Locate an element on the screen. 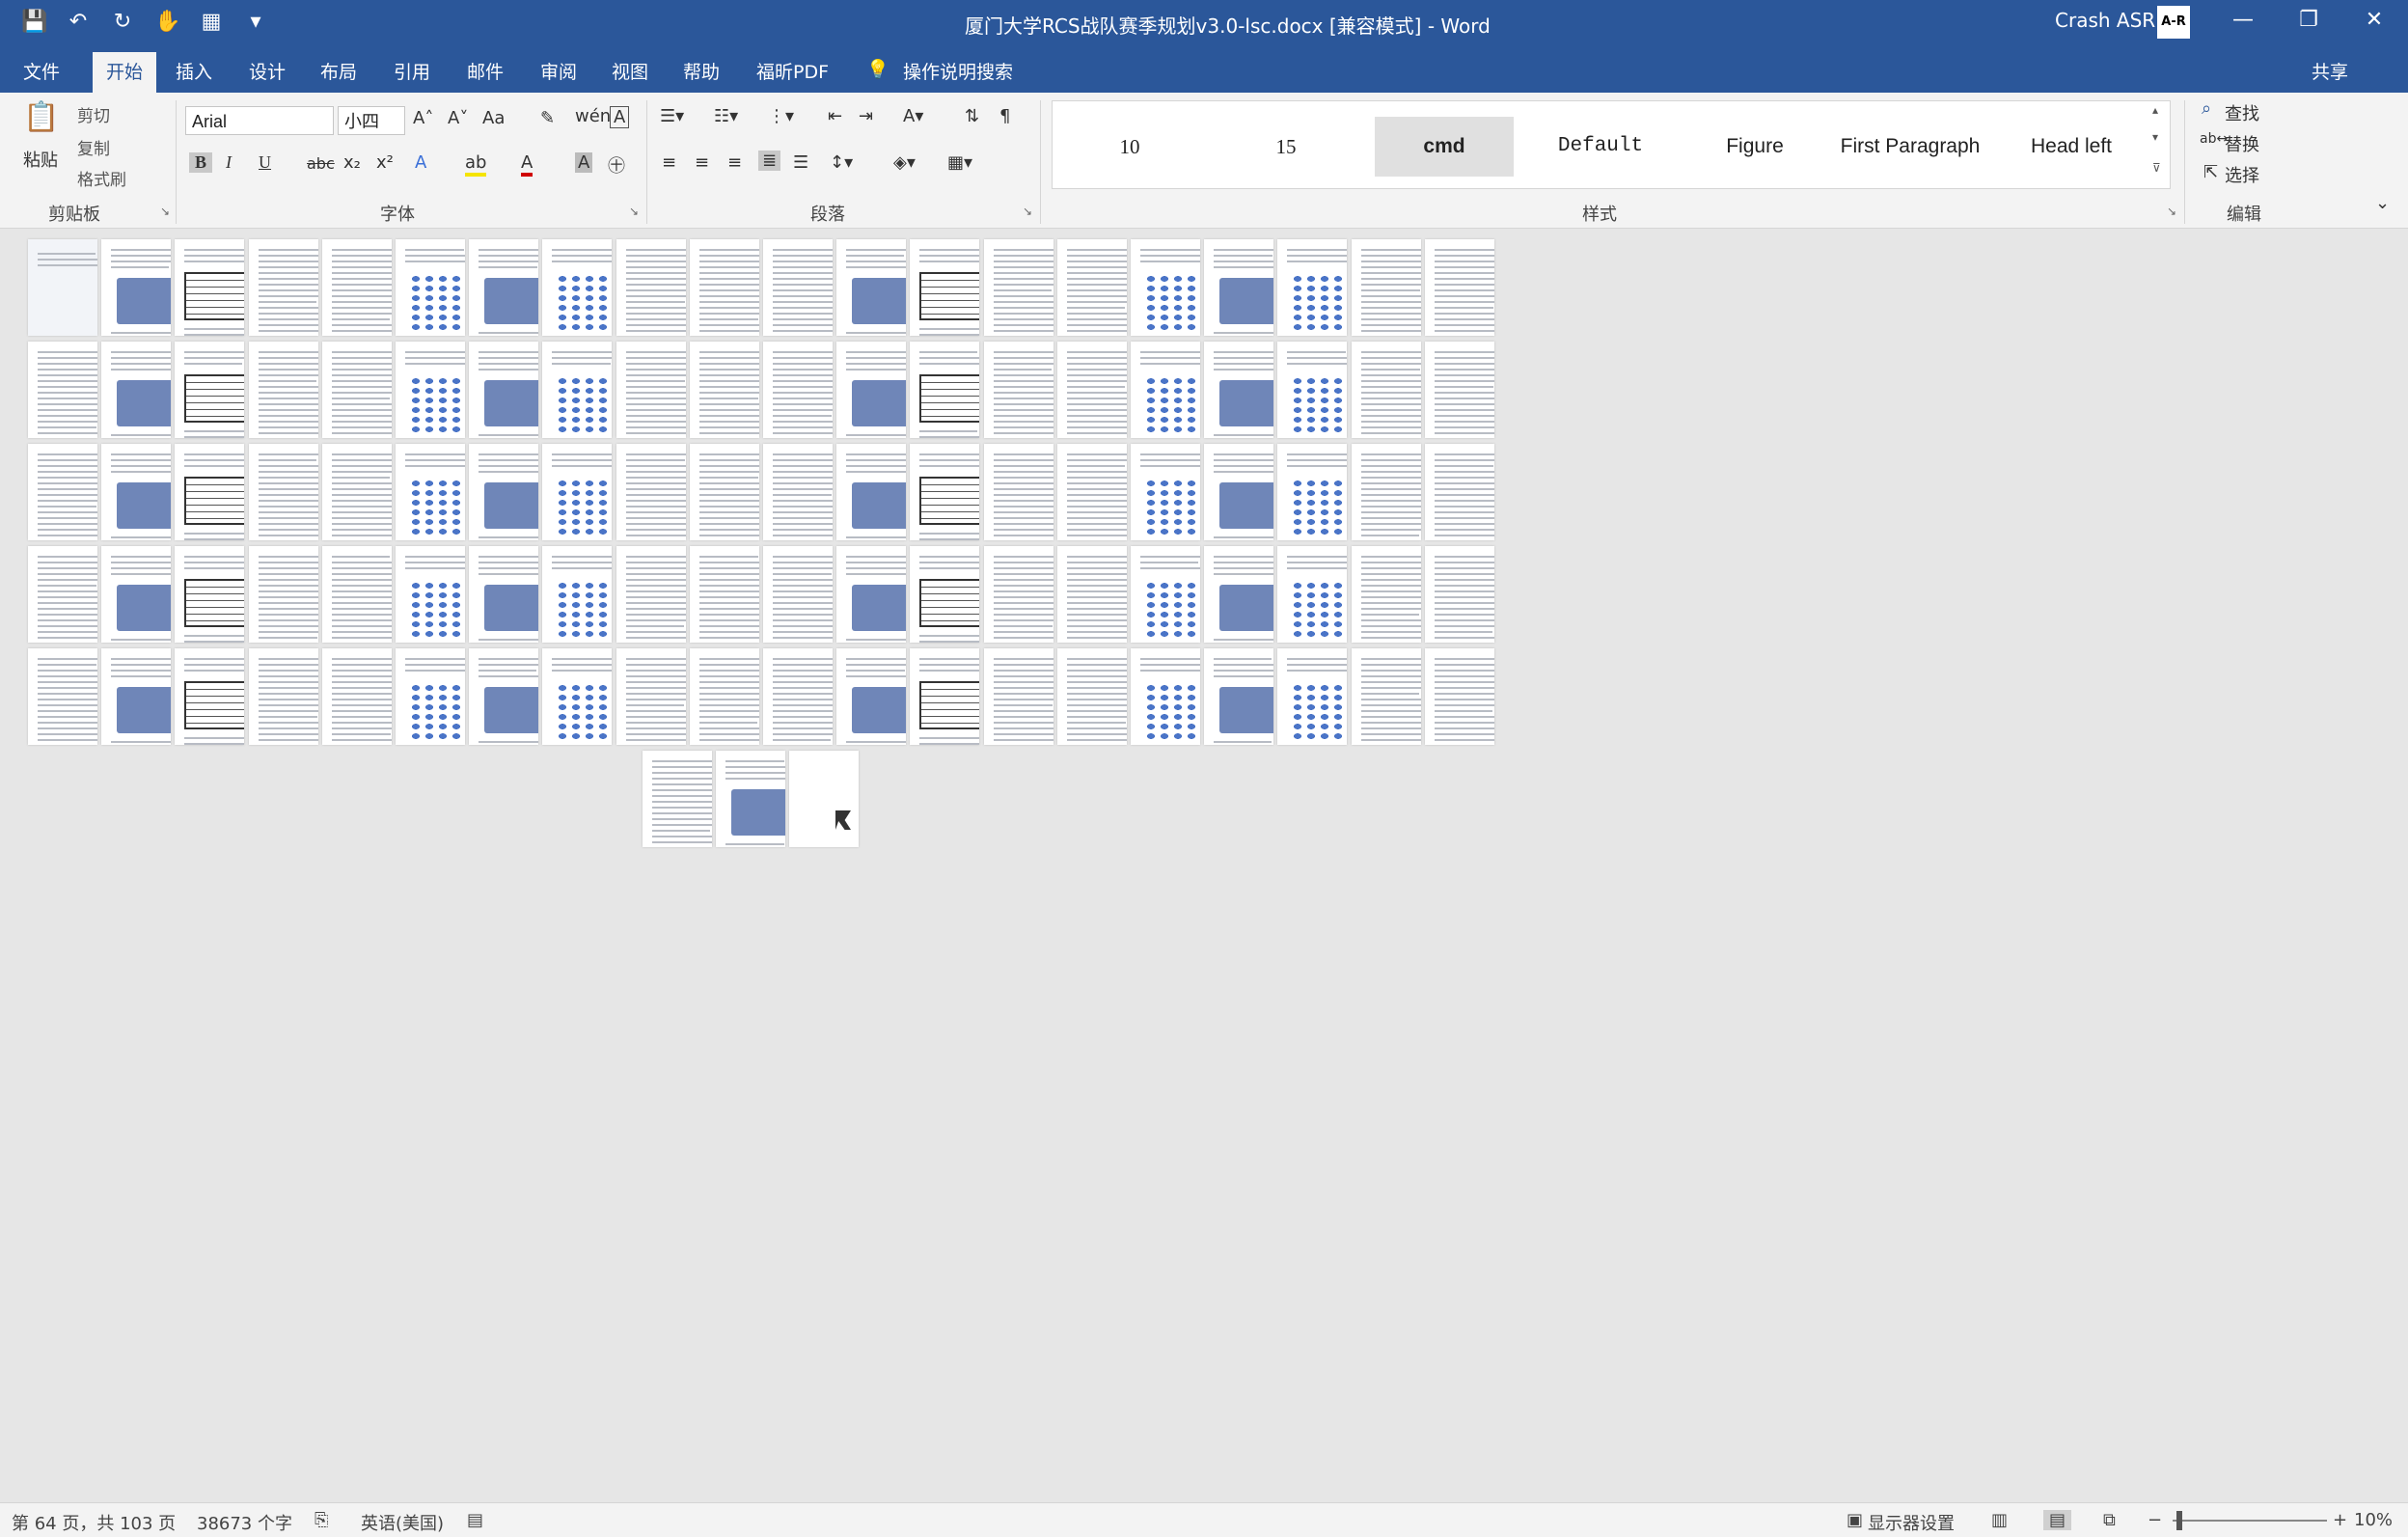  bullets-icon: ☰▾ is located at coordinates (672, 116).